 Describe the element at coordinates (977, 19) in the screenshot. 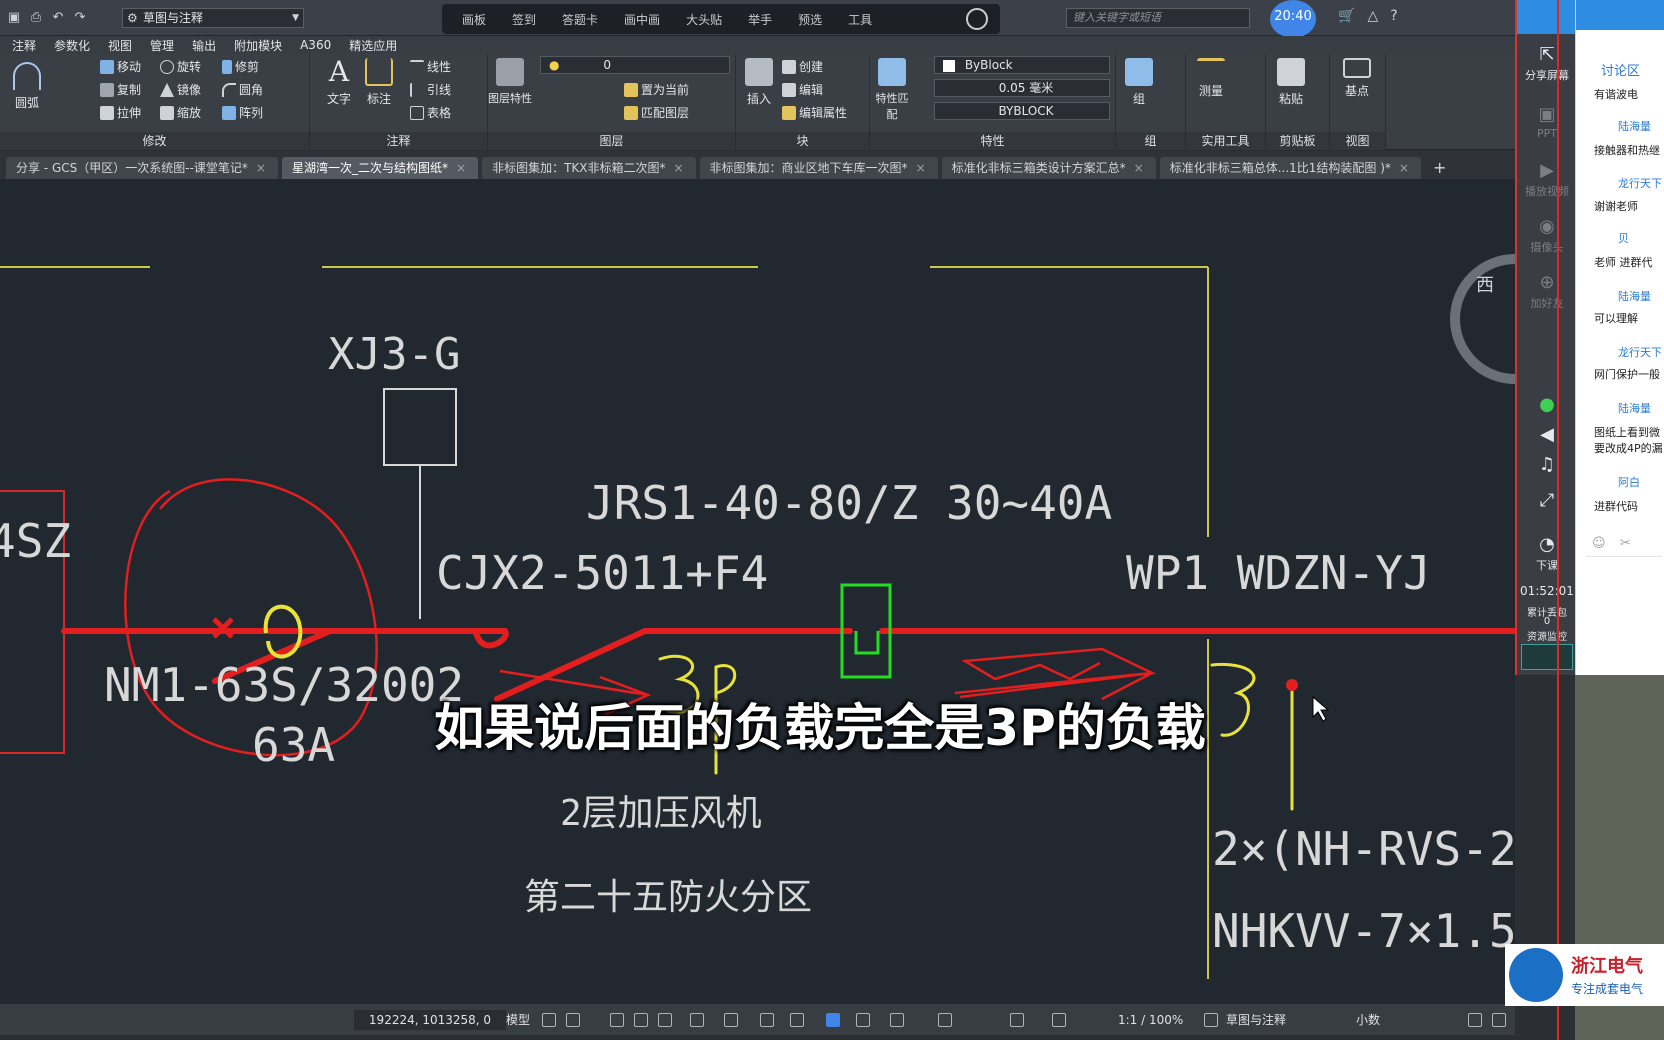

I see `power-icon` at that location.